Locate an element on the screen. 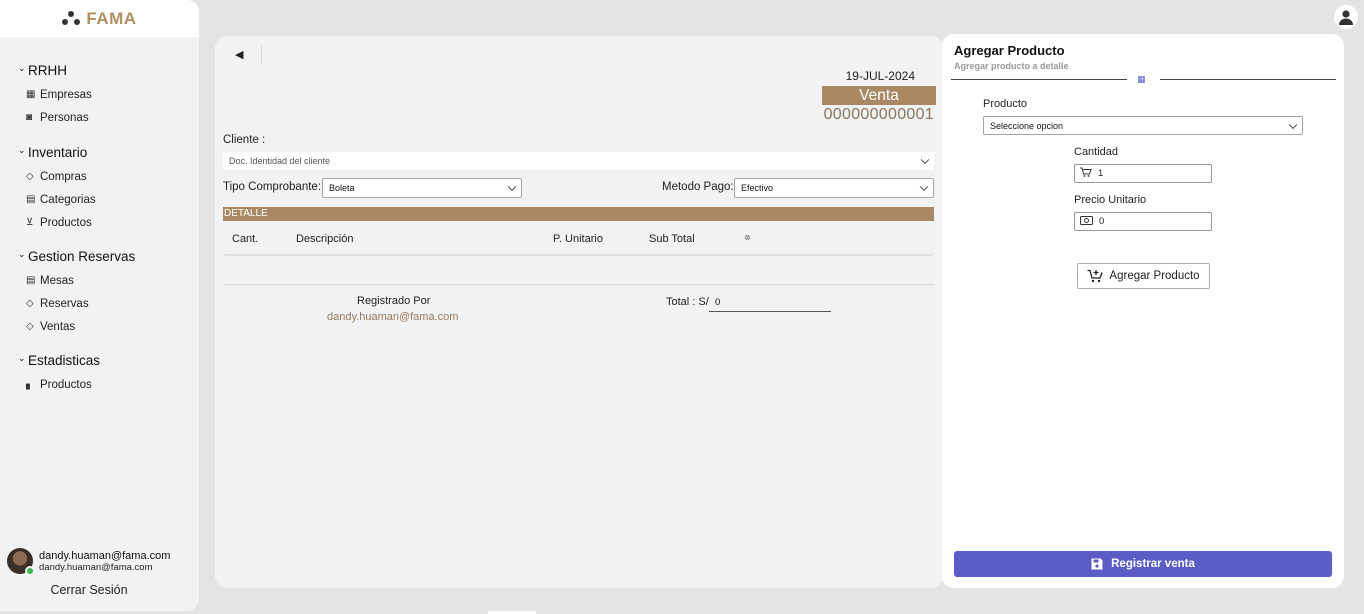  cantidad-value: 1 is located at coordinates (1101, 173).